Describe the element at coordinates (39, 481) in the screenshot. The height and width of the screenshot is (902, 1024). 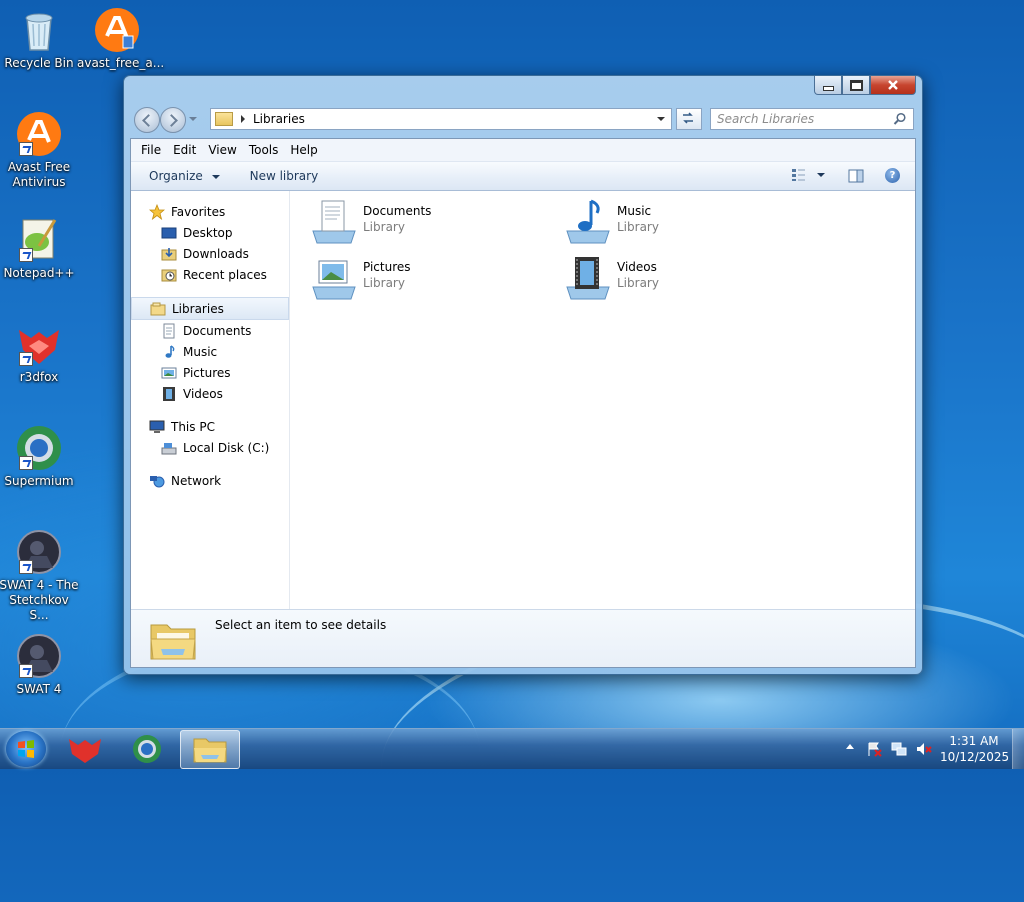
I see `desktop-icon-label: Supermium` at that location.